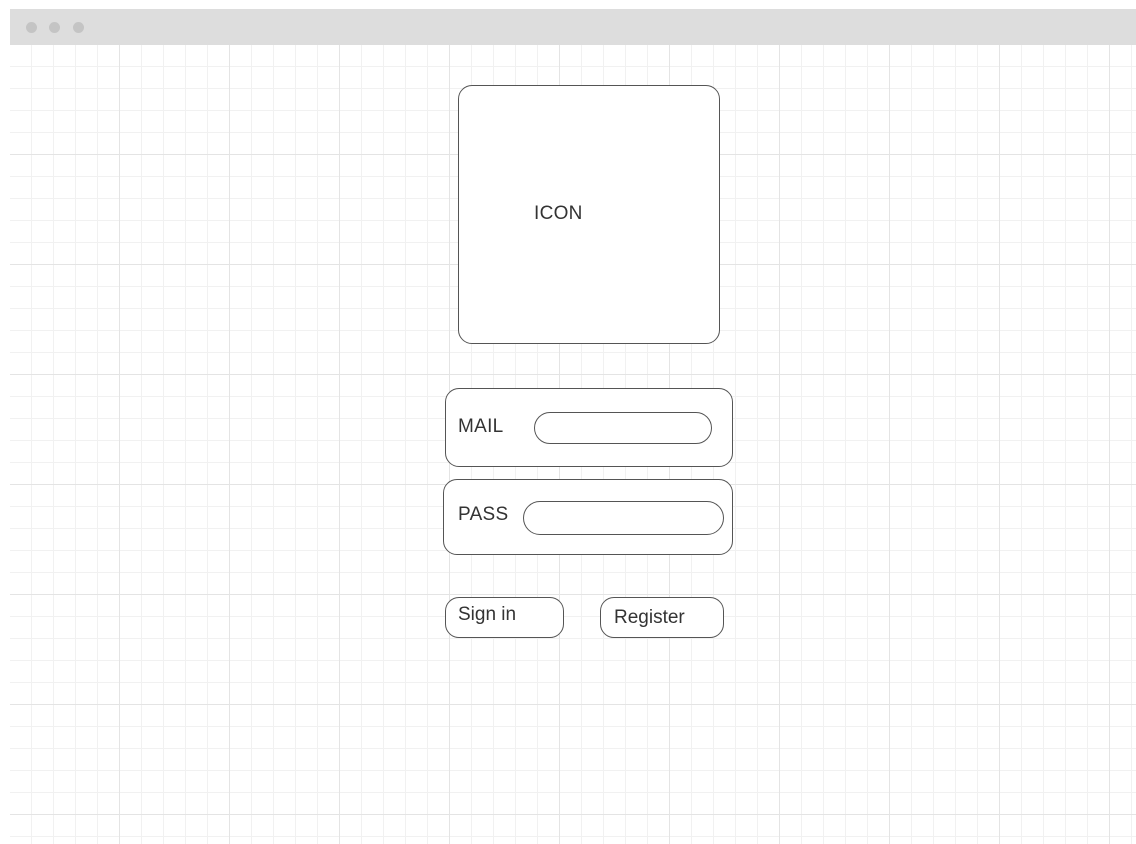 The width and height of the screenshot is (1136, 844). Describe the element at coordinates (573, 27) in the screenshot. I see `window-titlebar` at that location.